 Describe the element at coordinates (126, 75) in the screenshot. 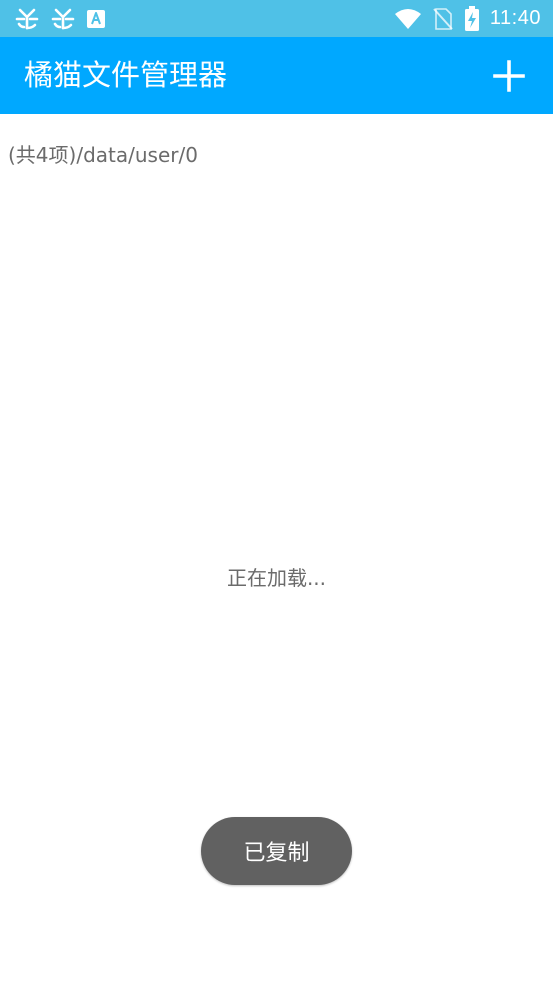

I see `app-title: 橘猫文件管理器` at that location.